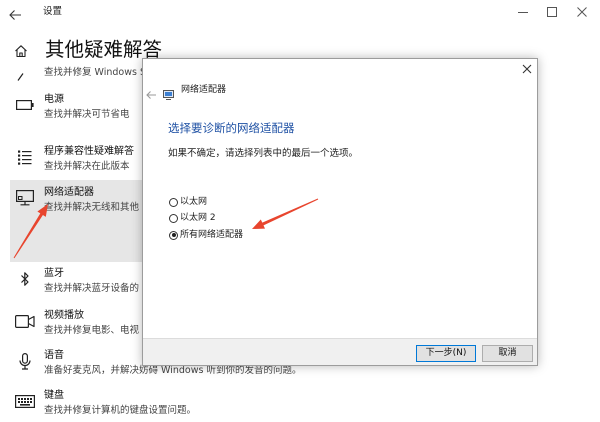  I want to click on back-arrow-icon, so click(15, 13).